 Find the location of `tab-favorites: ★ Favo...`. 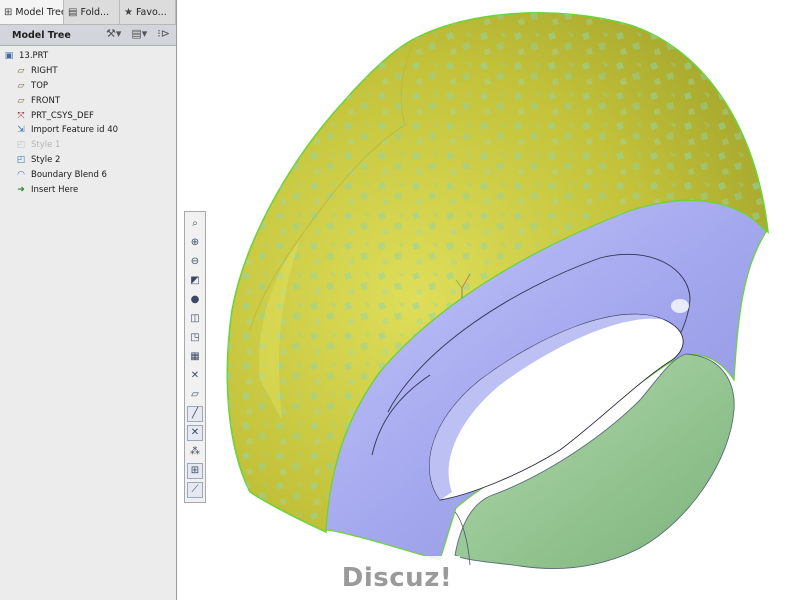

tab-favorites: ★ Favo... is located at coordinates (148, 12).